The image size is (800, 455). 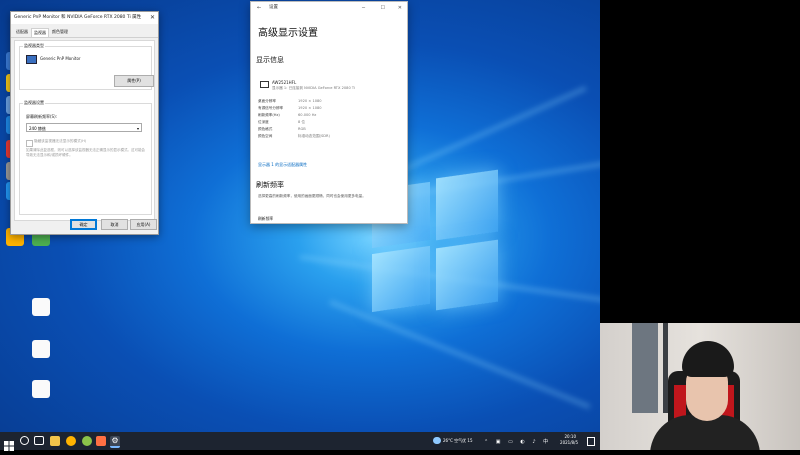 What do you see at coordinates (137, 128) in the screenshot?
I see `chevron-down-icon: ▾` at bounding box center [137, 128].